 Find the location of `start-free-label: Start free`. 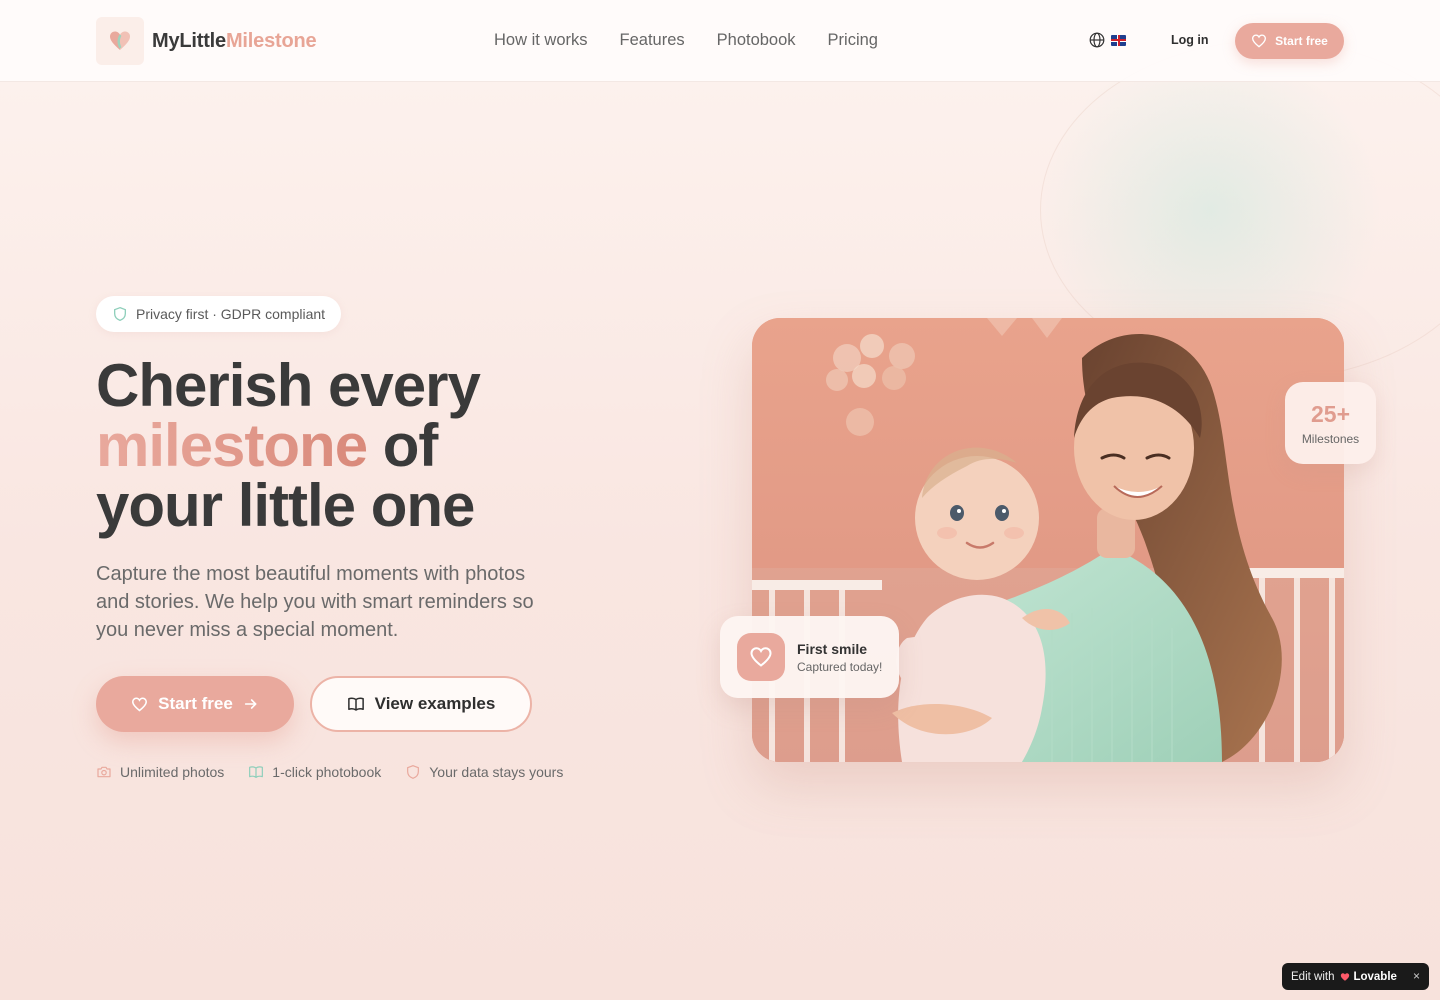

start-free-label: Start free is located at coordinates (195, 703).